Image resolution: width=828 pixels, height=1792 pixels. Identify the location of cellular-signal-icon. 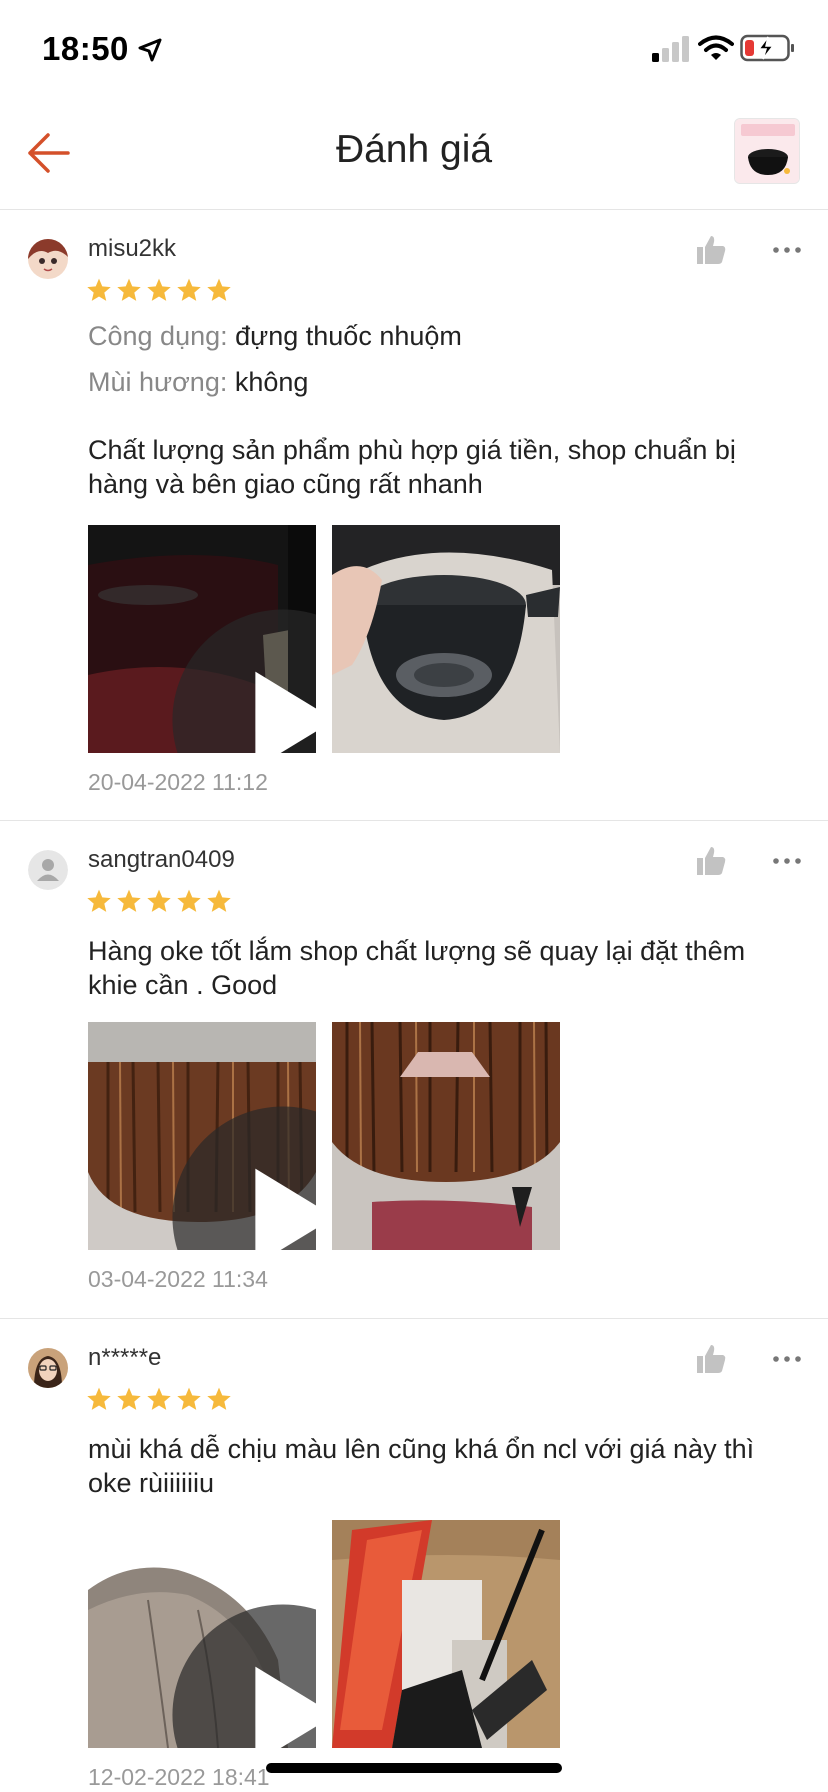
(670, 49).